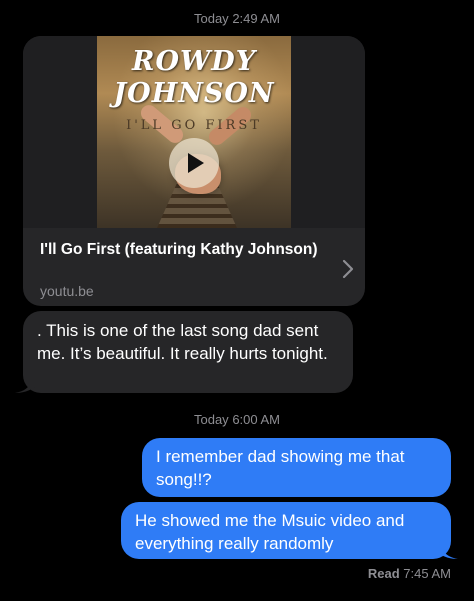 The image size is (474, 601). What do you see at coordinates (194, 61) in the screenshot?
I see `artwork-artist-first-name: ROWDY` at bounding box center [194, 61].